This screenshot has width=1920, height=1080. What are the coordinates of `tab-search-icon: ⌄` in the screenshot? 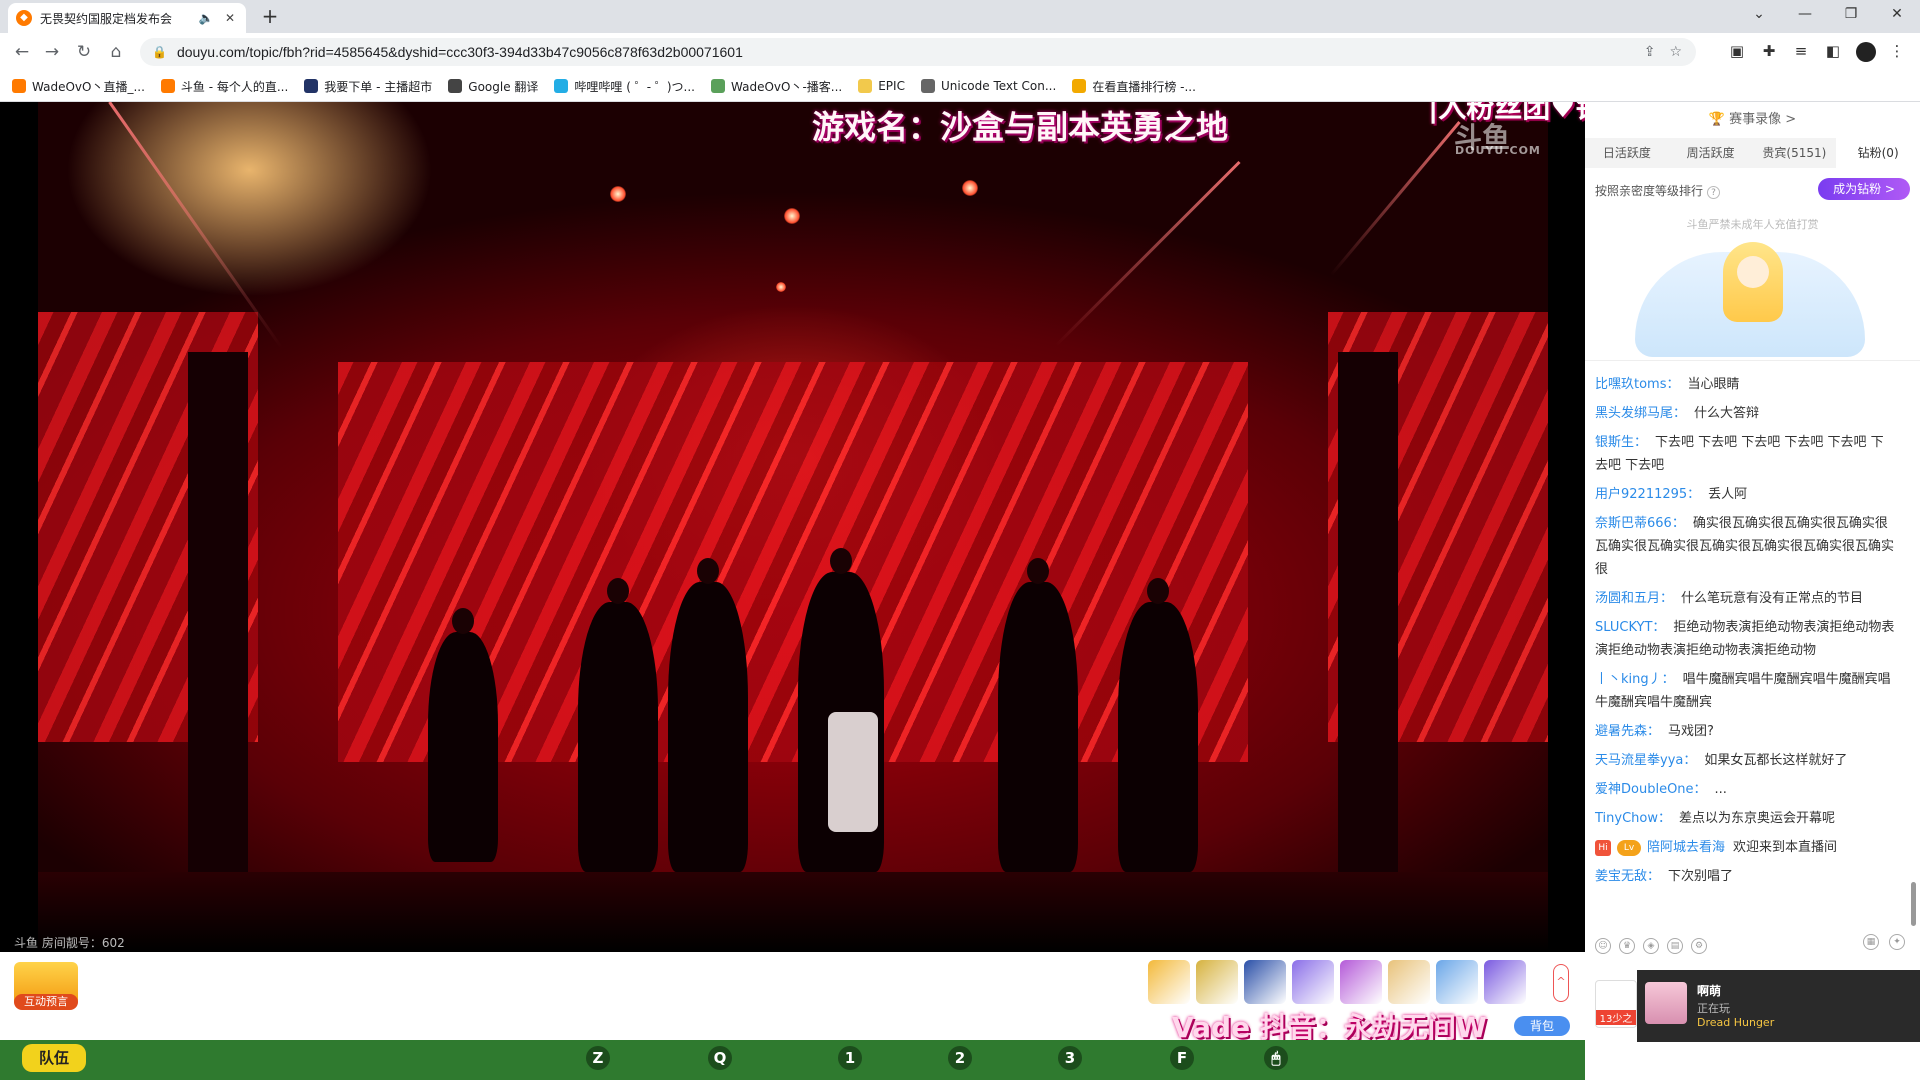 It's located at (1759, 14).